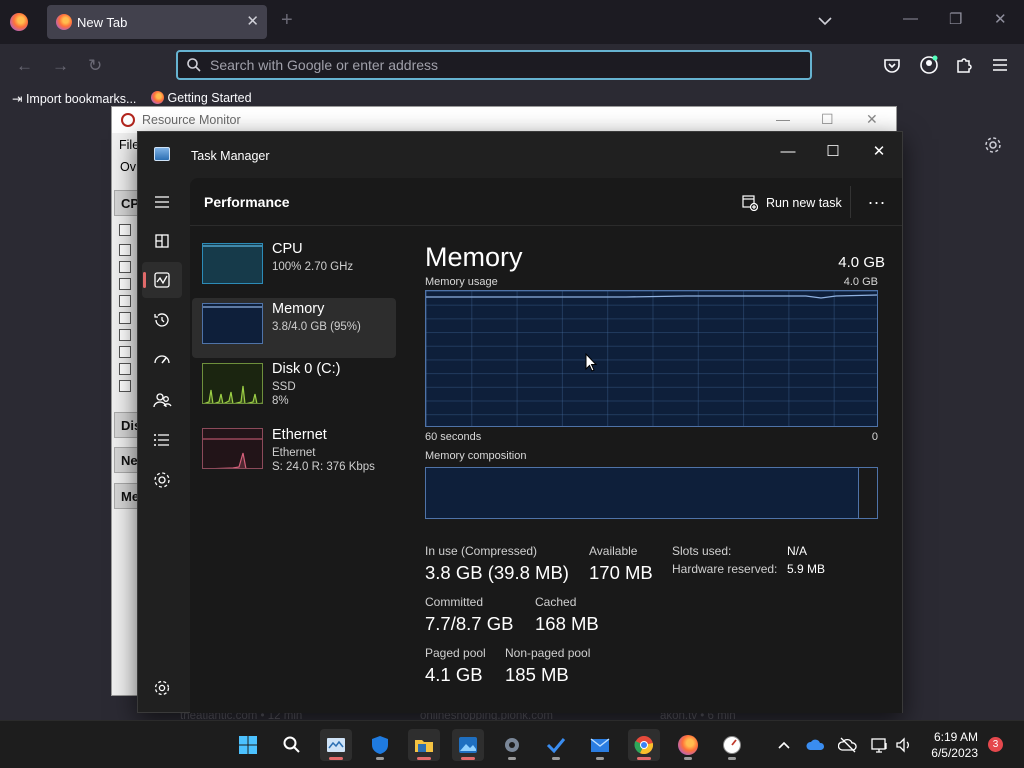 The image size is (1024, 768). I want to click on device-name: Disk 0 (C:), so click(306, 369).